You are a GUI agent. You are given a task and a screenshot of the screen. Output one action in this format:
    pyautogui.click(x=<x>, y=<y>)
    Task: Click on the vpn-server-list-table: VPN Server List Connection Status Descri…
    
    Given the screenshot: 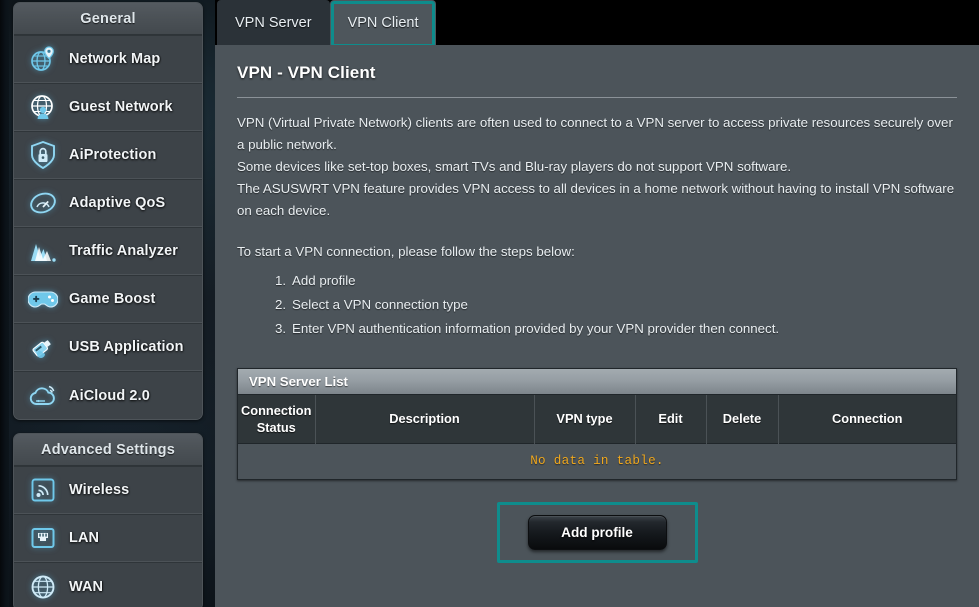 What is the action you would take?
    pyautogui.click(x=597, y=424)
    